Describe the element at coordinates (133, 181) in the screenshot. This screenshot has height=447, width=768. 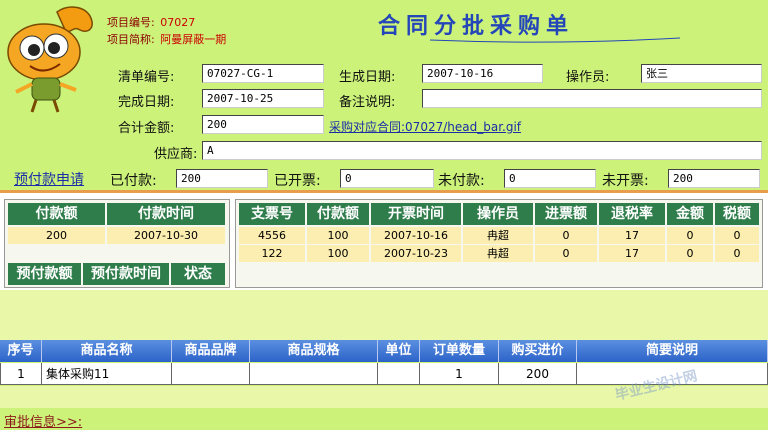
I see `paid-label: 已付款:` at that location.